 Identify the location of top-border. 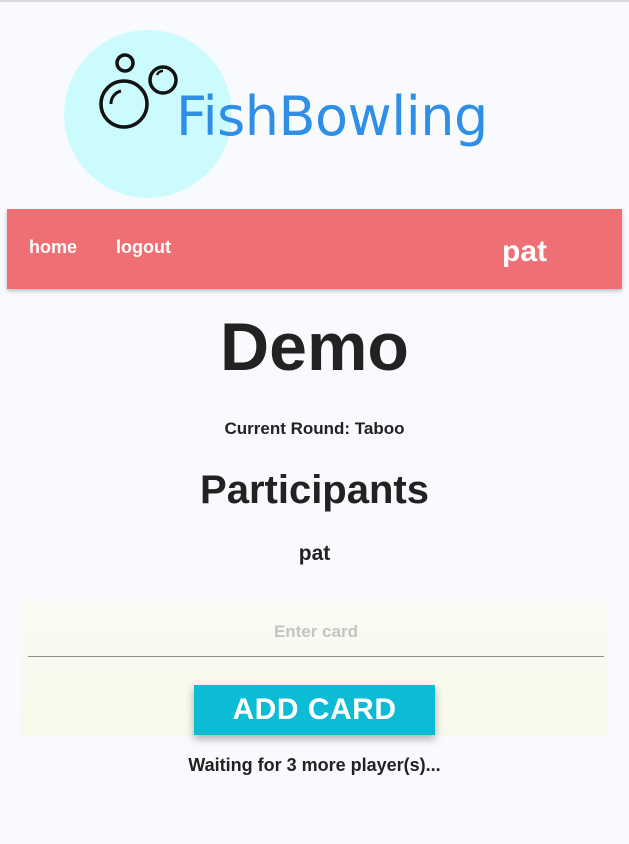
(314, 1).